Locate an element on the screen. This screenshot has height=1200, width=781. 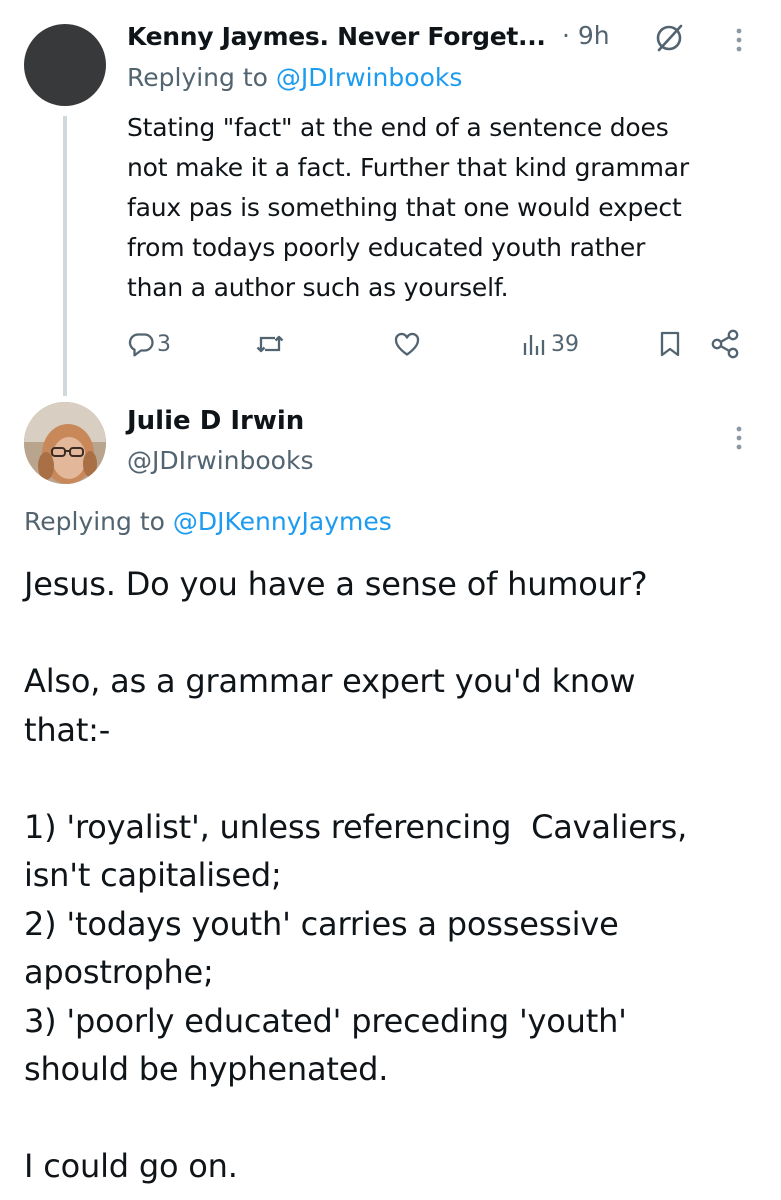
grok-icon is located at coordinates (670, 38).